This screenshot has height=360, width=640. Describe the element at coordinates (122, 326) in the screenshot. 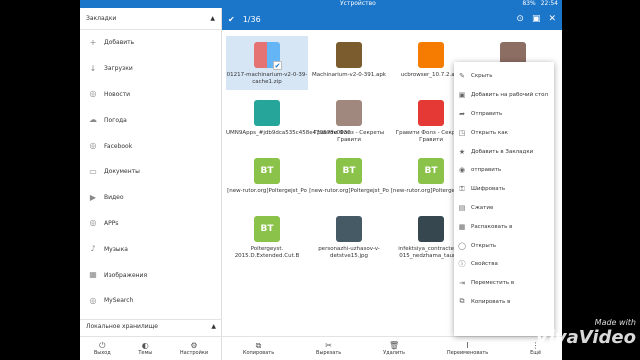

I see `local-storage-title: Локальное хранилище` at that location.